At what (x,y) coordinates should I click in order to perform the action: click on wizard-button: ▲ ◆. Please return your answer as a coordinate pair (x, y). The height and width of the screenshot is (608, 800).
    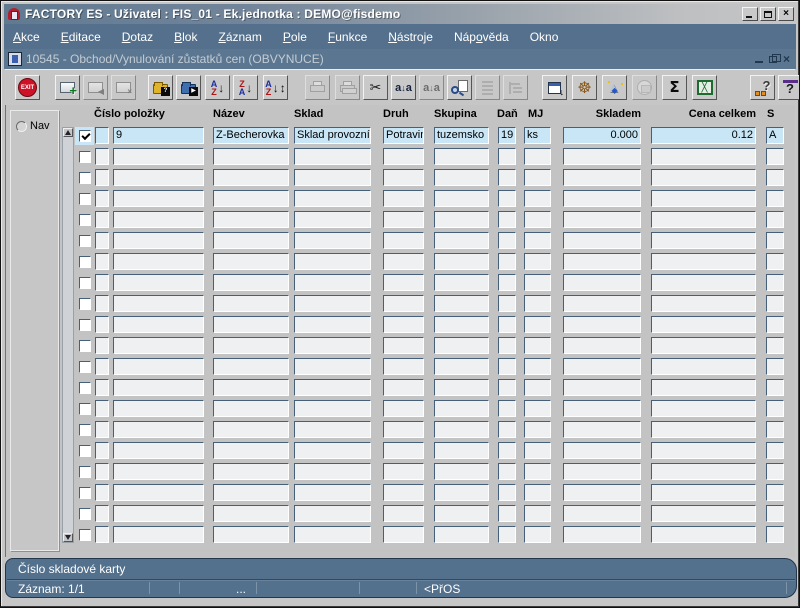
    Looking at the image, I should click on (614, 87).